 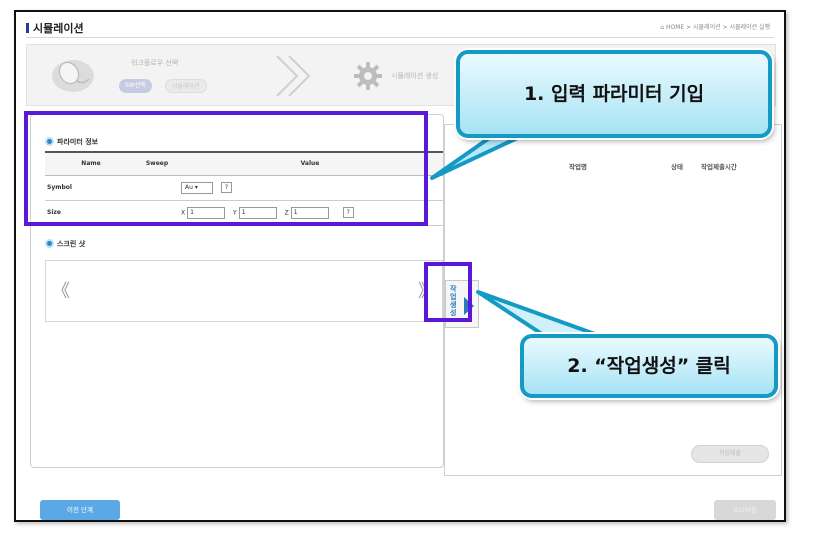 I want to click on callout-step1: 1. 입력 파라미터 기입, so click(x=614, y=94).